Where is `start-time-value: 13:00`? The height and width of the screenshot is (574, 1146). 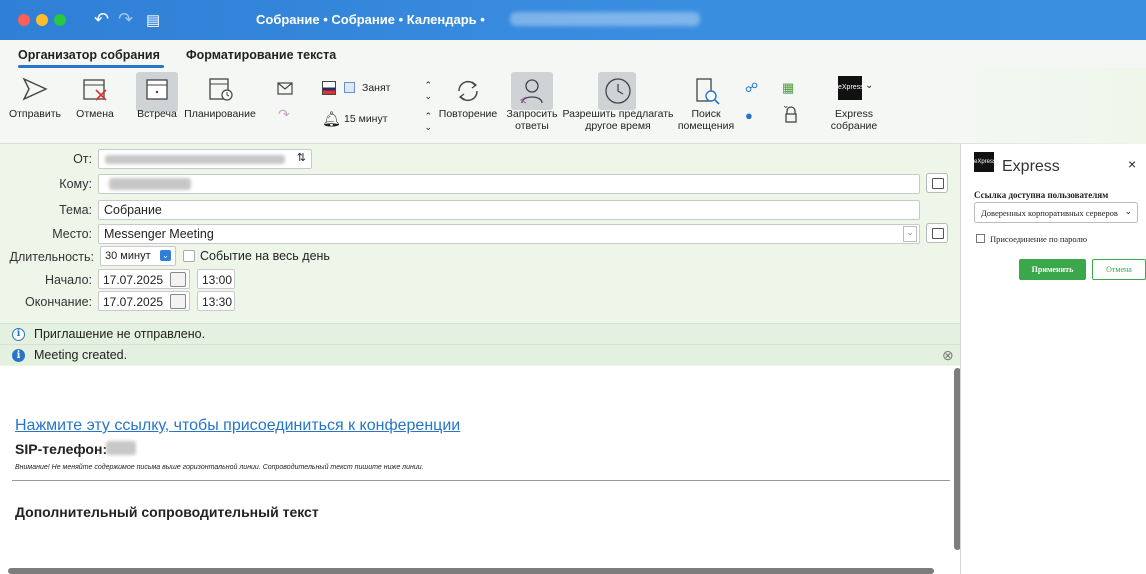 start-time-value: 13:00 is located at coordinates (217, 280).